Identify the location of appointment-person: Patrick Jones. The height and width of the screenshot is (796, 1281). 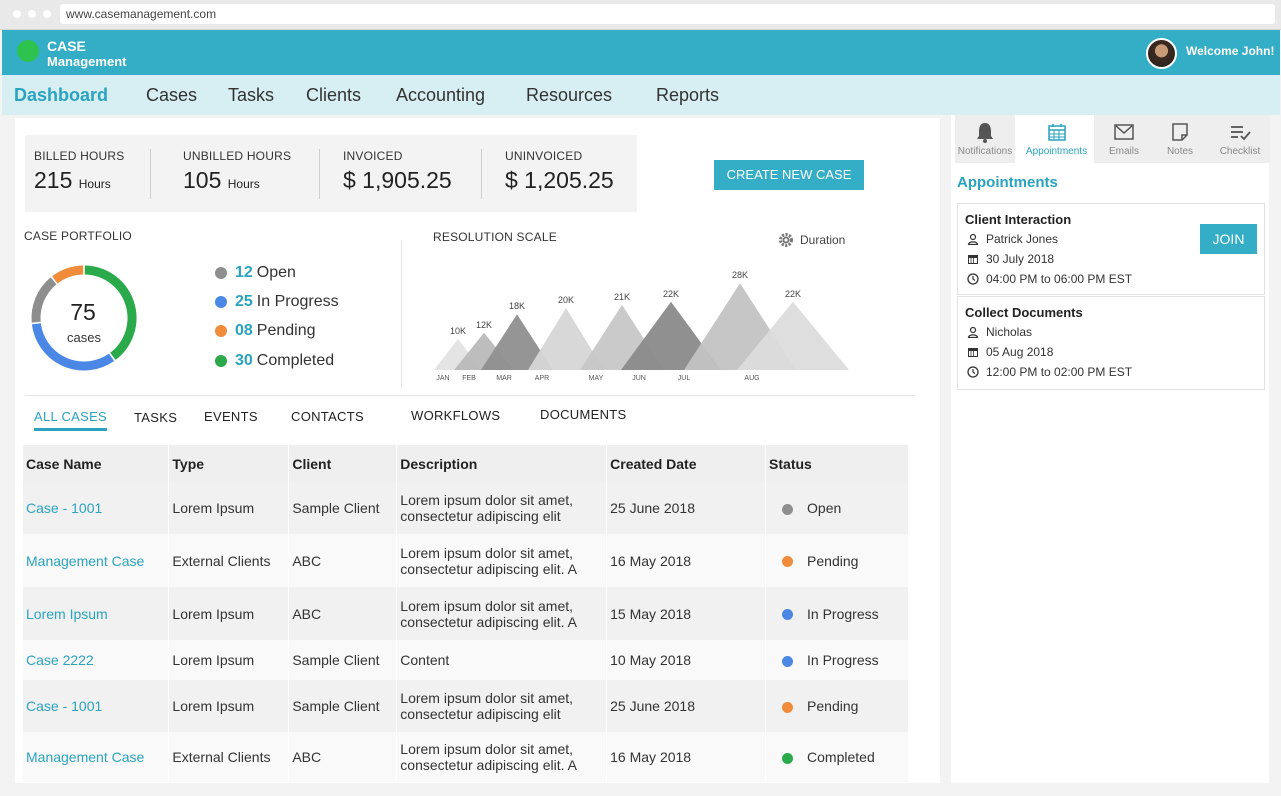
(1012, 239).